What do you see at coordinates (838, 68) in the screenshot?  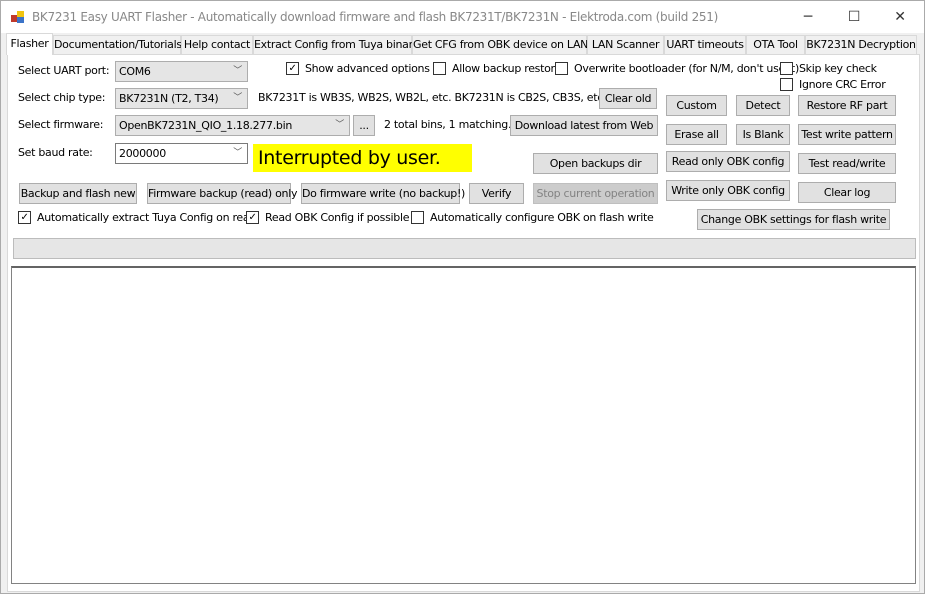 I see `checkbox-label: Skip key check` at bounding box center [838, 68].